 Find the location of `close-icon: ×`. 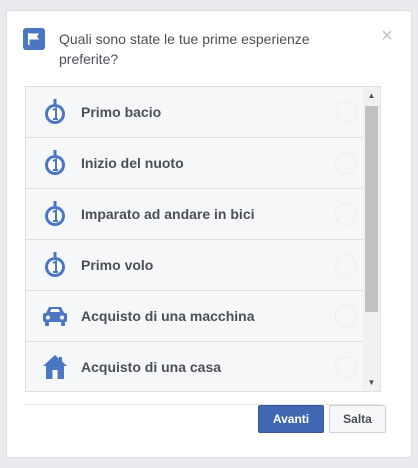

close-icon: × is located at coordinates (387, 36).